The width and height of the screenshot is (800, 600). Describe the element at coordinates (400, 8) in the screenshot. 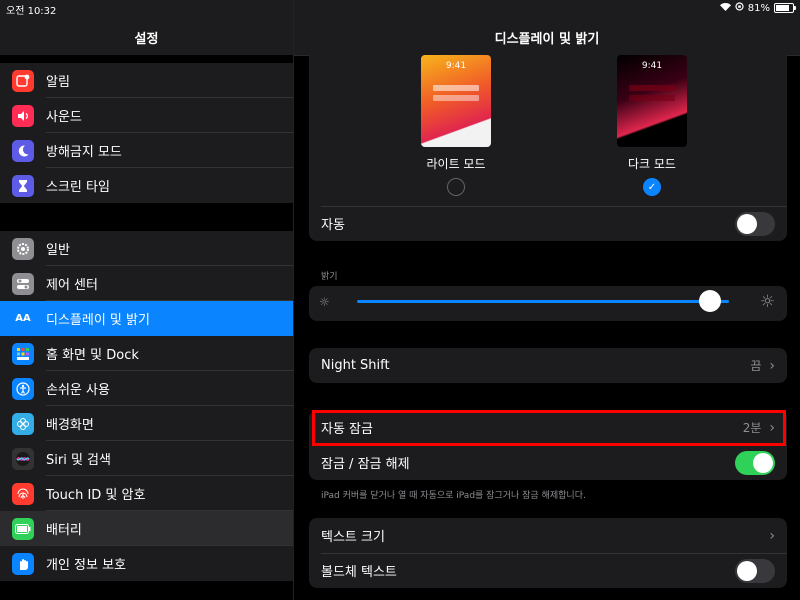

I see `status-bar: 오전 10:32 81%` at that location.